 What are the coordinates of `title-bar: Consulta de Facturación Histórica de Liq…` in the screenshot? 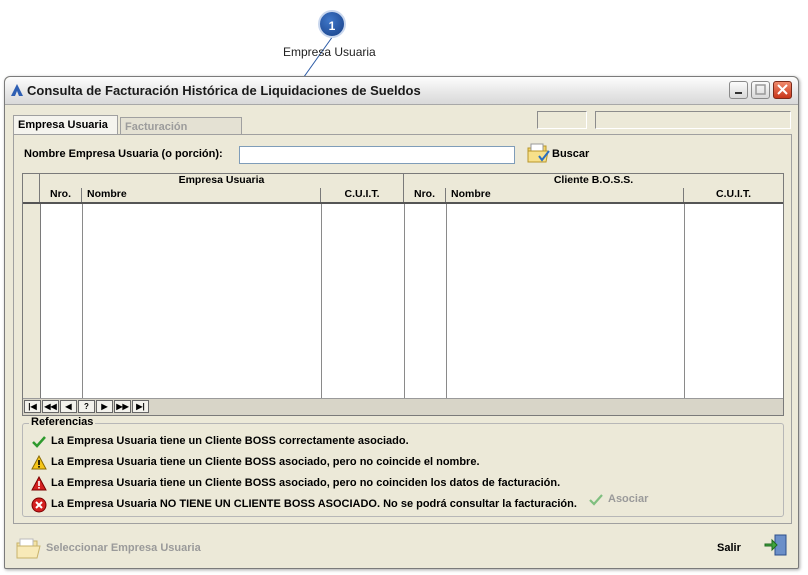 It's located at (401, 91).